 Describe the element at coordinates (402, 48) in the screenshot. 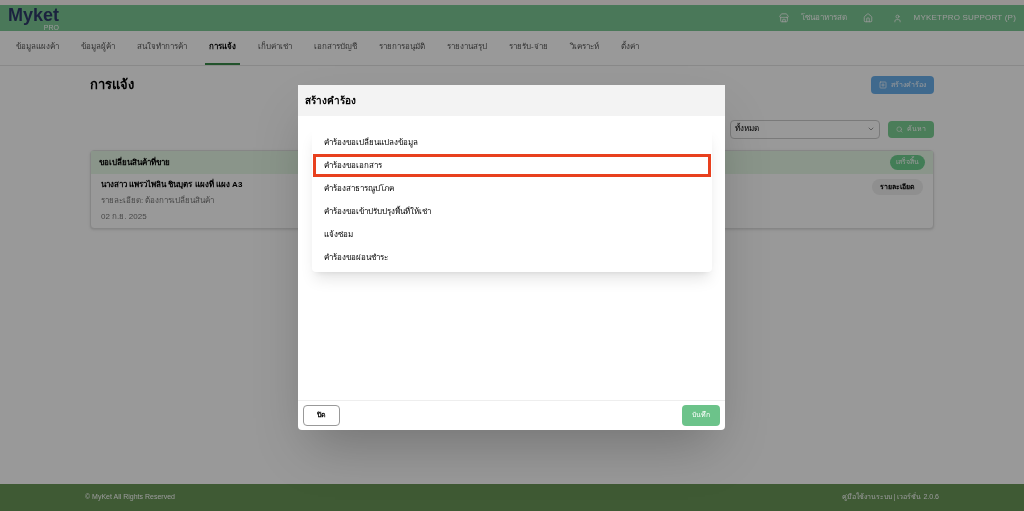

I see `nav-tab: รายการอนุมัติ` at that location.